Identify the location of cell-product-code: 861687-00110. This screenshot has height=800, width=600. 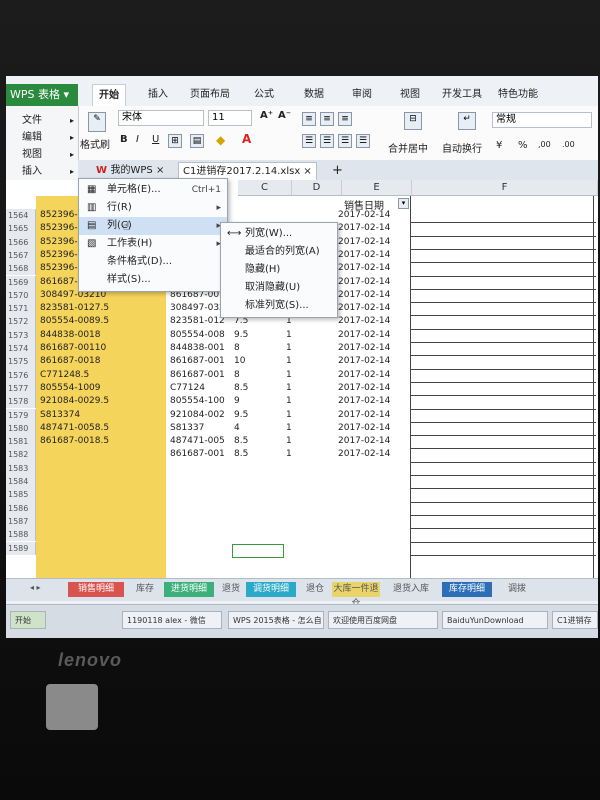
(102, 348).